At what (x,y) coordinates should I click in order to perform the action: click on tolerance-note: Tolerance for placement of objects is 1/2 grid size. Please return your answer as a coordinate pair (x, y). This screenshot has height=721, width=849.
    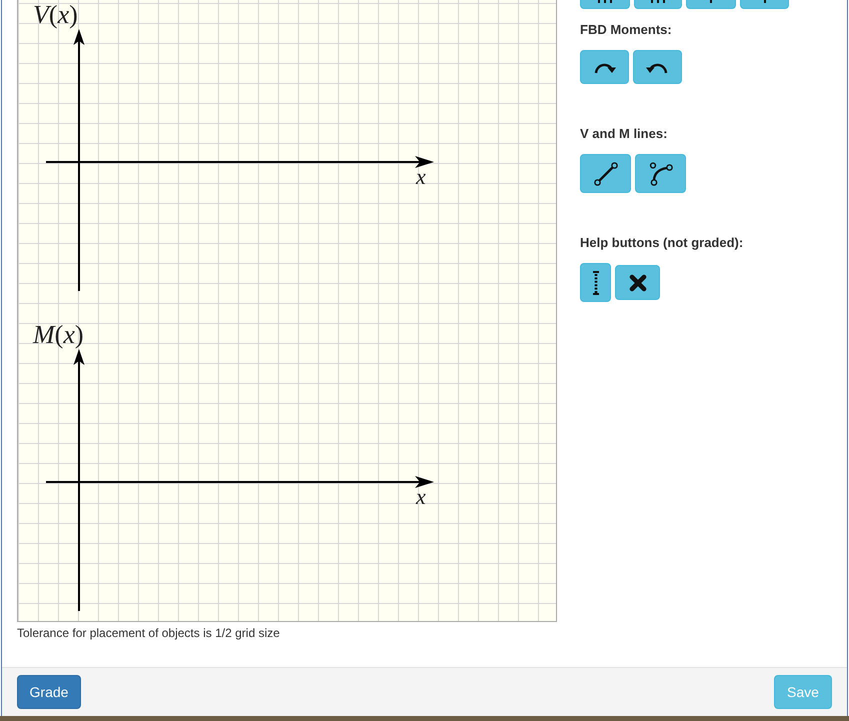
    Looking at the image, I should click on (149, 633).